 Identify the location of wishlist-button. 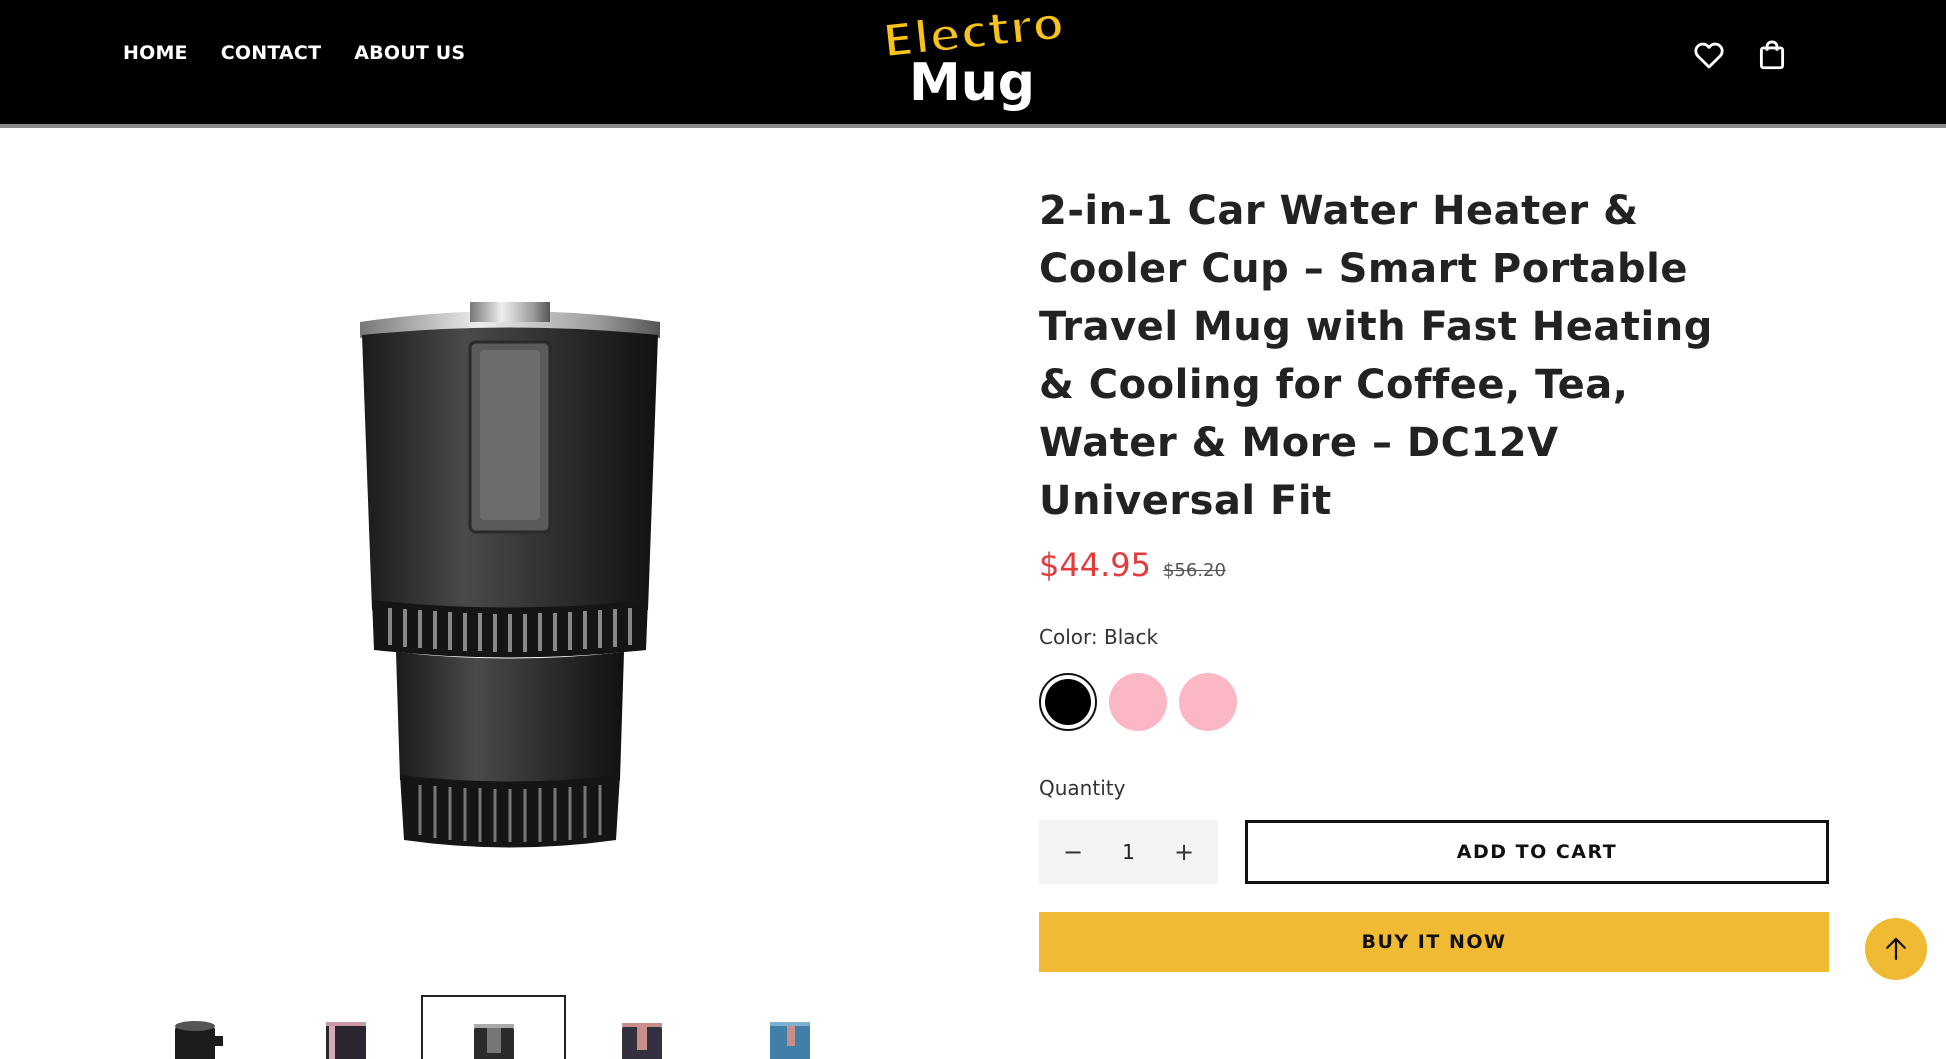
(1709, 55).